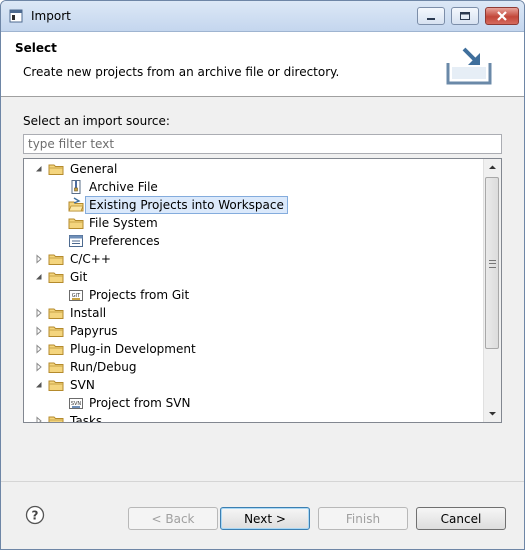 Image resolution: width=525 pixels, height=550 pixels. What do you see at coordinates (262, 16) in the screenshot?
I see `title-bar: Import` at bounding box center [262, 16].